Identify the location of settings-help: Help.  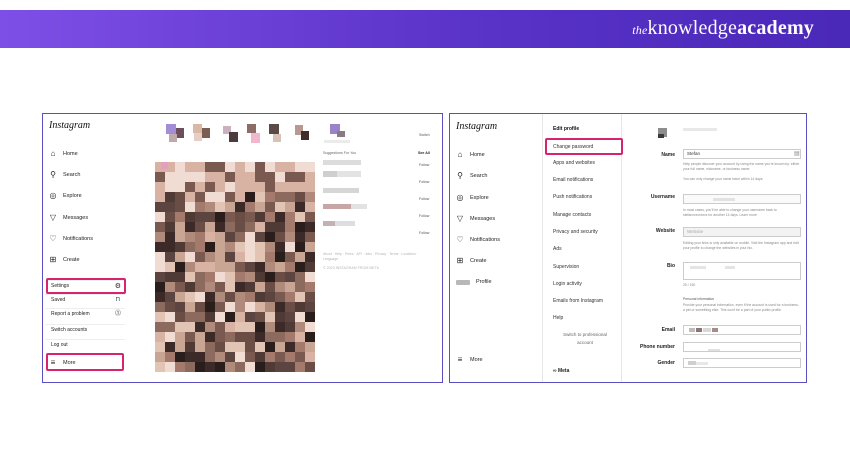
(558, 318).